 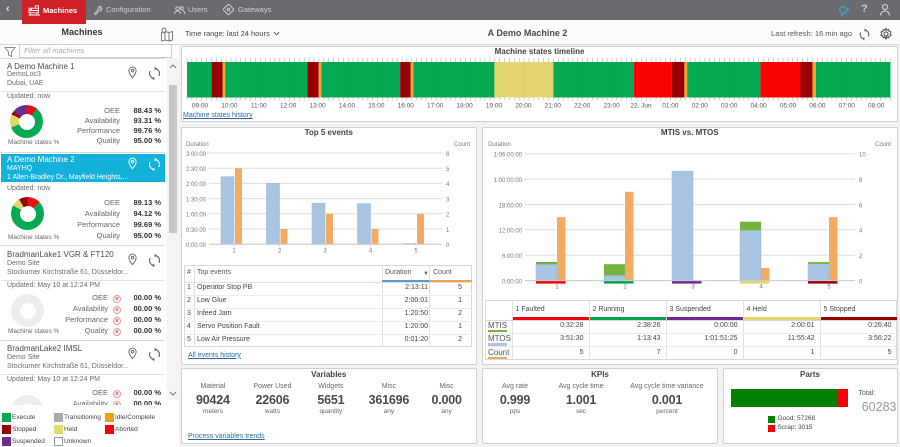 What do you see at coordinates (511, 231) in the screenshot?
I see `svg-text: 12:00:00` at bounding box center [511, 231].